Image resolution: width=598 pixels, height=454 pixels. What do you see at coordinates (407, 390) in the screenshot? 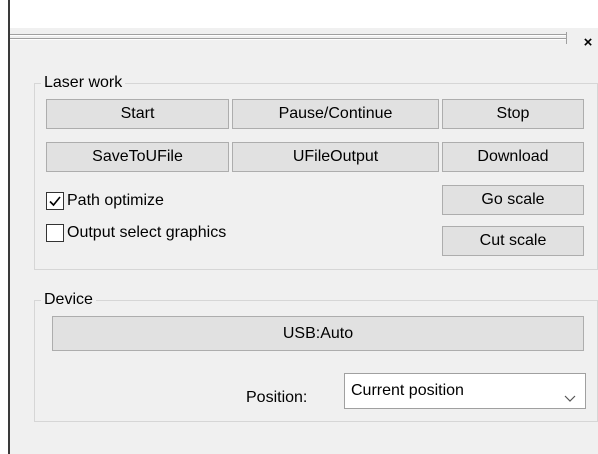
I see `position-select-value: Current position` at bounding box center [407, 390].